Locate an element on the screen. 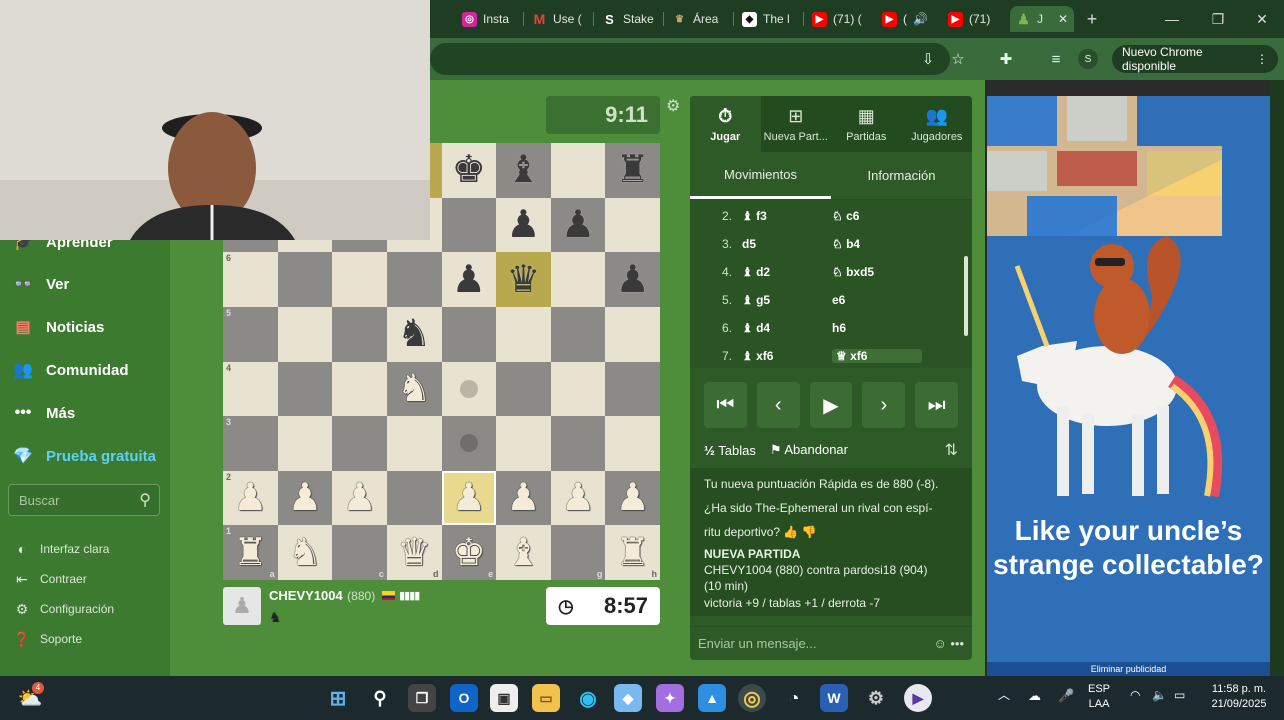  start-icon: ⊞ is located at coordinates (338, 698).